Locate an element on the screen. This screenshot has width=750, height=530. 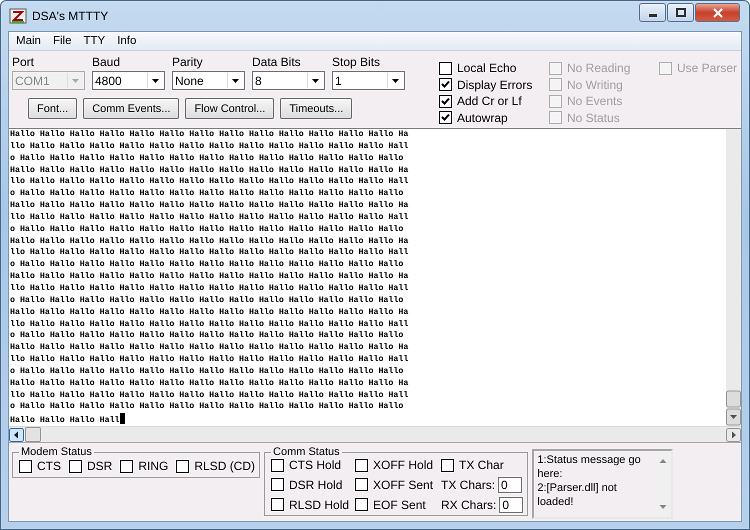
setting-dropdown: 1 is located at coordinates (368, 80).